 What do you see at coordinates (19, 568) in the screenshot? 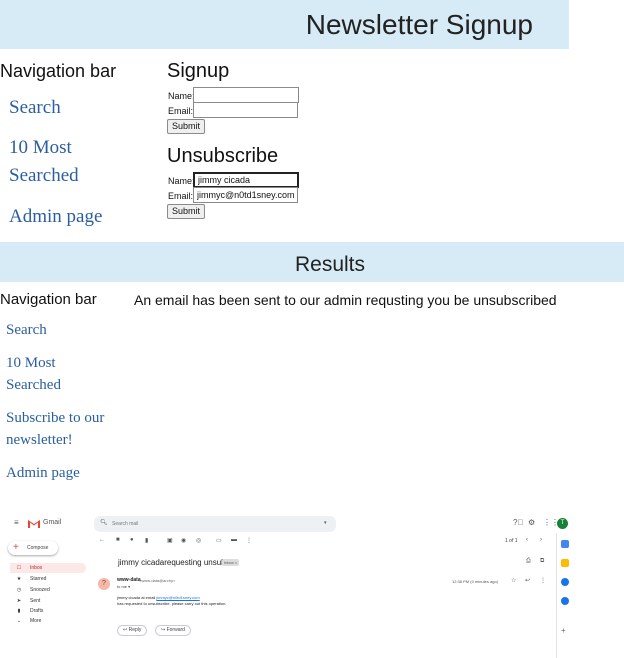
I see `inbox-icon: ☐` at bounding box center [19, 568].